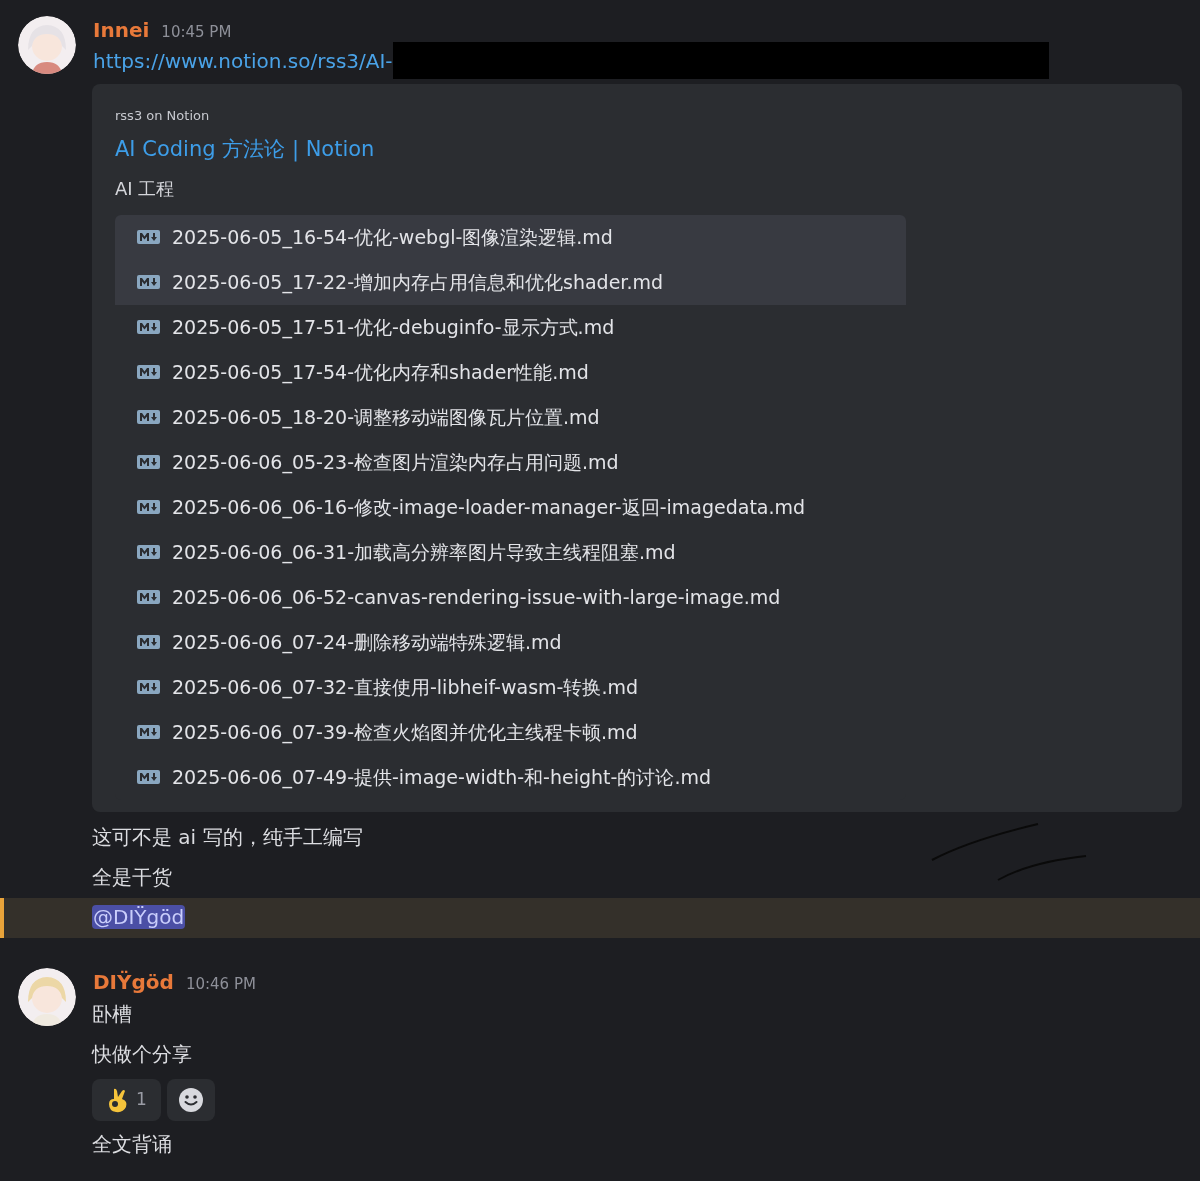 The width and height of the screenshot is (1200, 1181). What do you see at coordinates (243, 60) in the screenshot?
I see `message-link: https://www.notion.so/rss3/AI-` at bounding box center [243, 60].